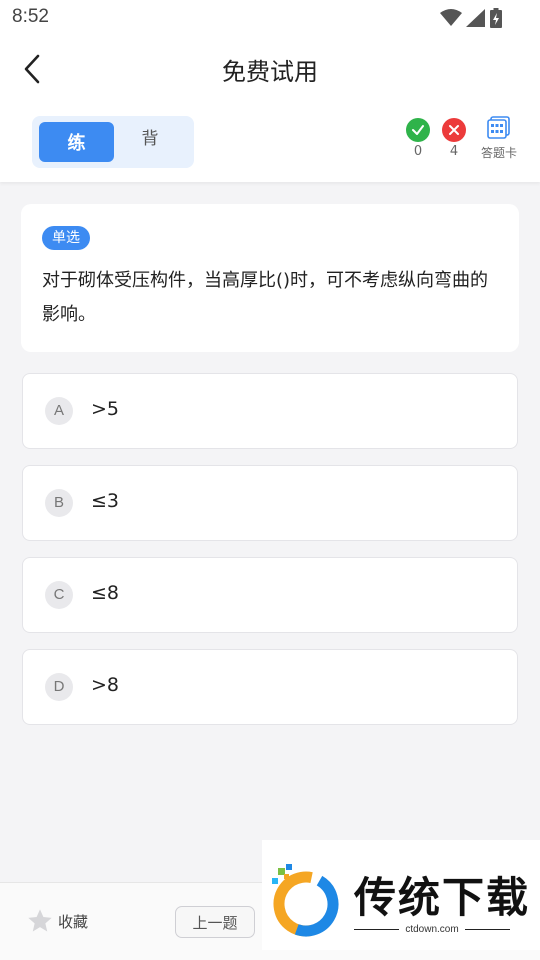  I want to click on option-text: >5, so click(105, 409).